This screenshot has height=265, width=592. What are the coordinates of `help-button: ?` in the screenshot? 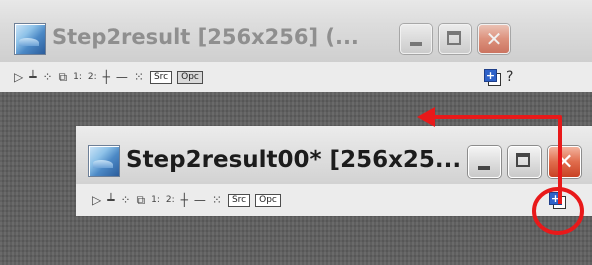 It's located at (509, 77).